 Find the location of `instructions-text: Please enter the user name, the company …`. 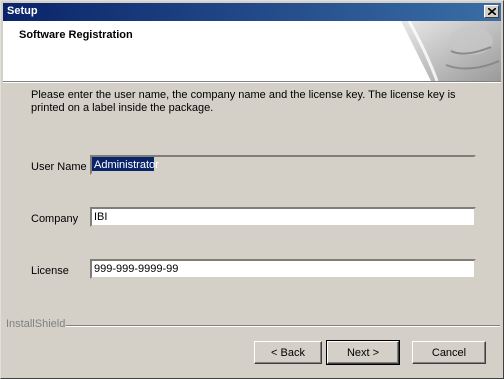

instructions-text: Please enter the user name, the company … is located at coordinates (243, 101).